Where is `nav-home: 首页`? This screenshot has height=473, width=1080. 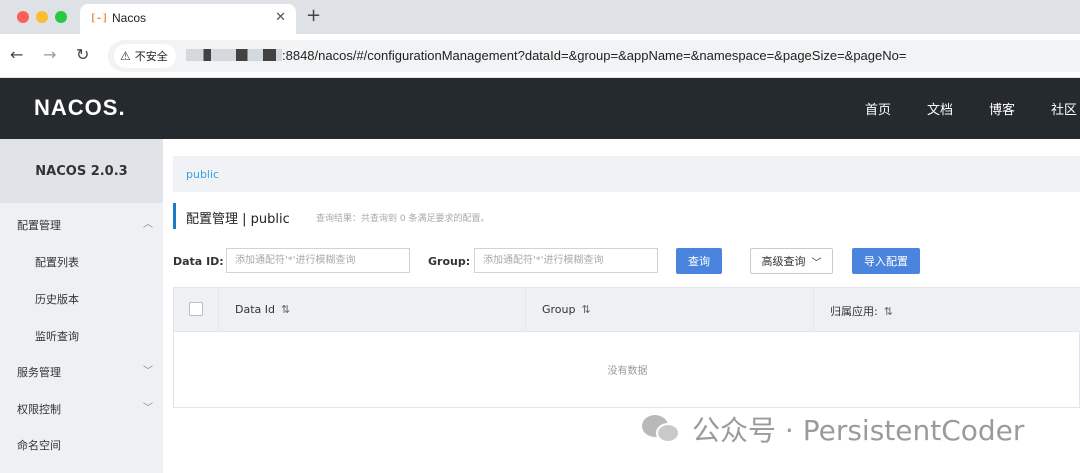 nav-home: 首页 is located at coordinates (878, 108).